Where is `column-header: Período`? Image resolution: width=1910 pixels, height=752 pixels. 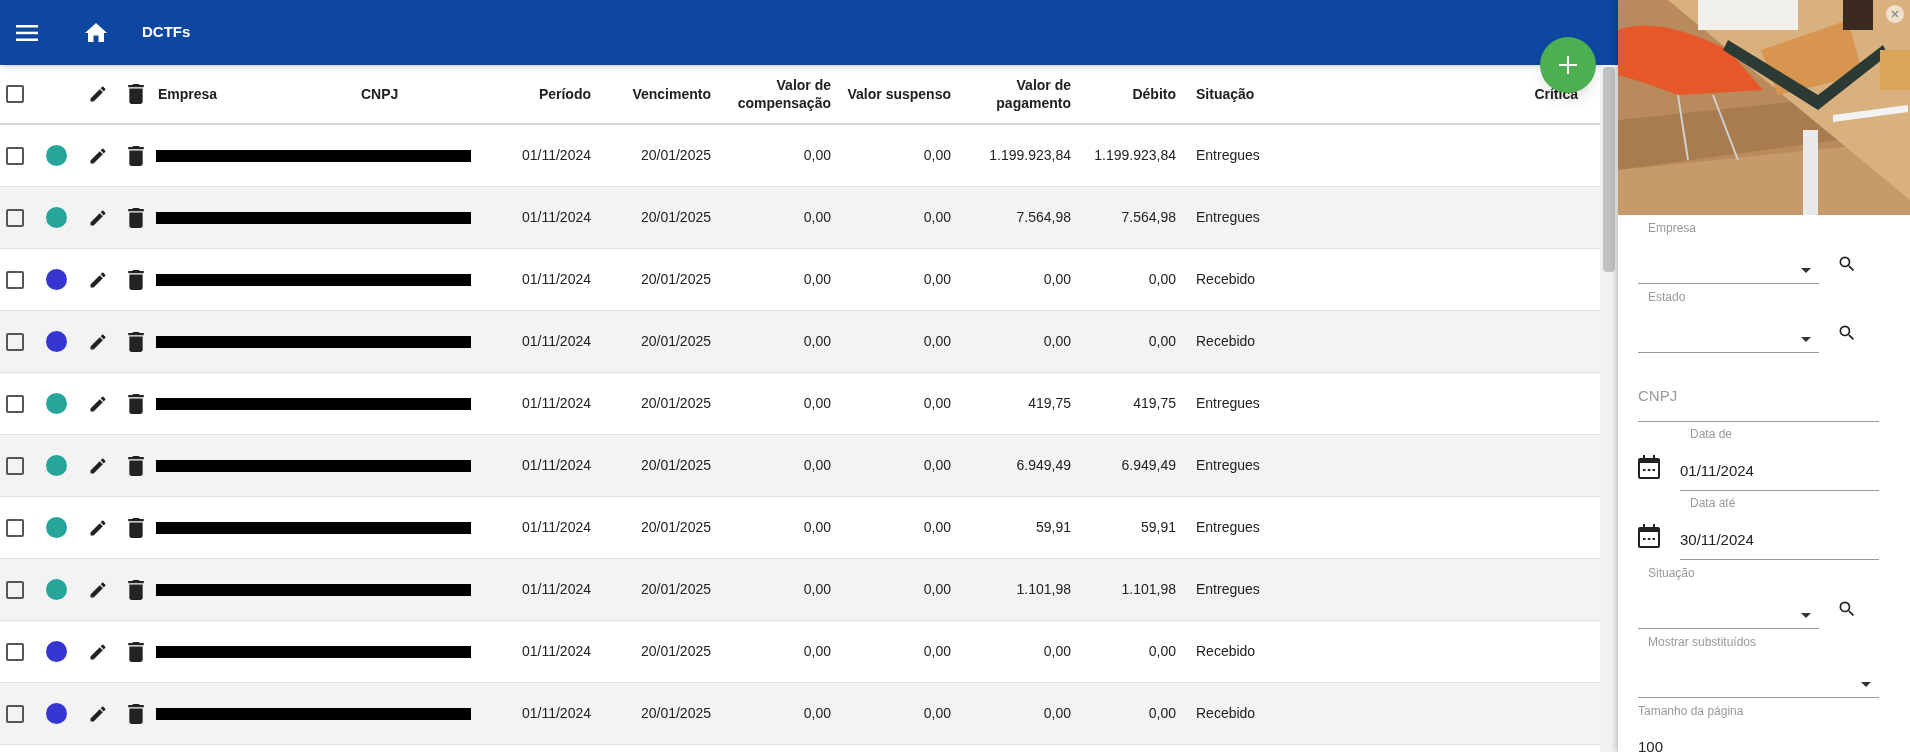
column-header: Período is located at coordinates (531, 94).